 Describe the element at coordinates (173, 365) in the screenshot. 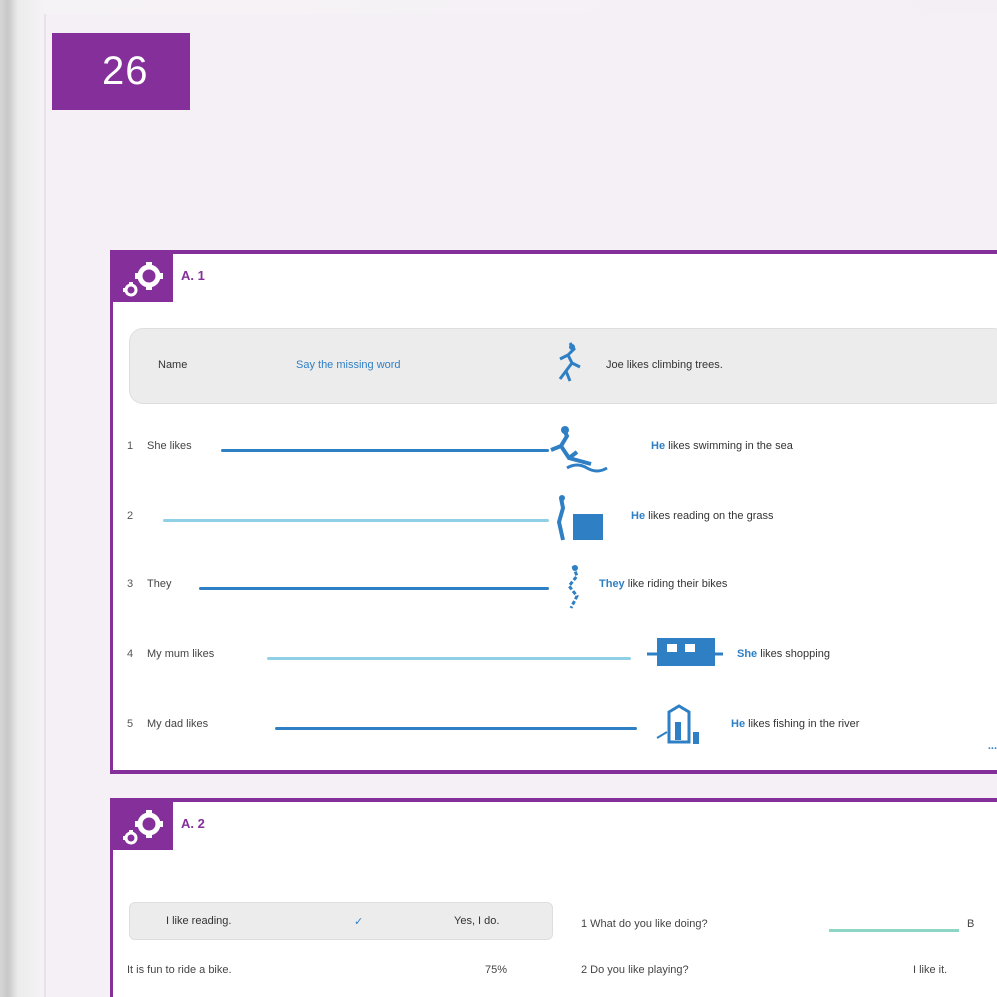

I see `legend-label: Name` at that location.